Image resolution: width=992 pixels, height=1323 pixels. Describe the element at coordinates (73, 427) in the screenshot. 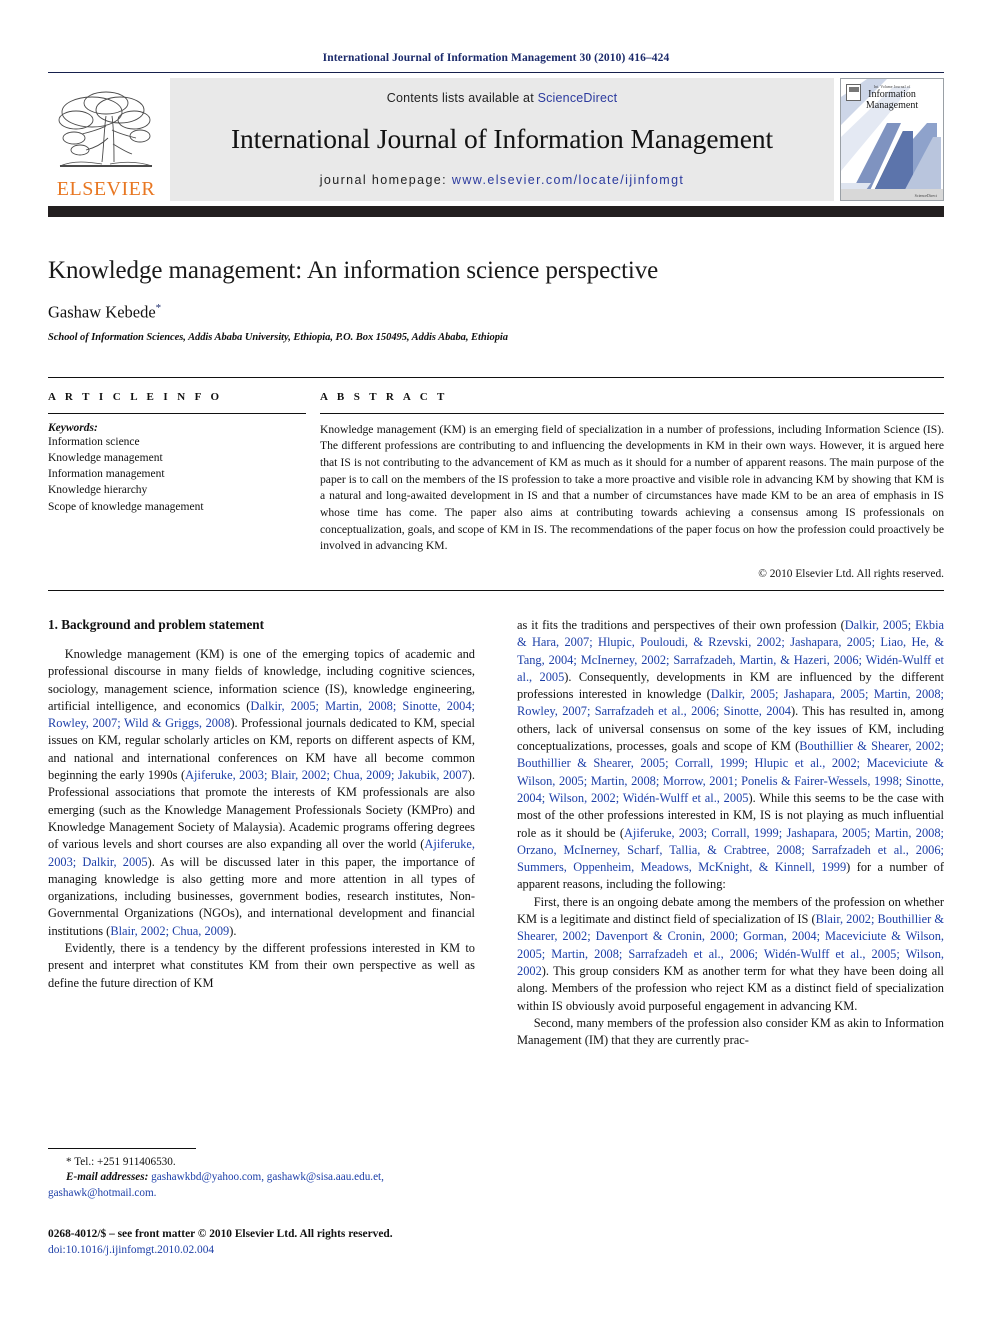

I see `keywords-label: Keywords:` at that location.